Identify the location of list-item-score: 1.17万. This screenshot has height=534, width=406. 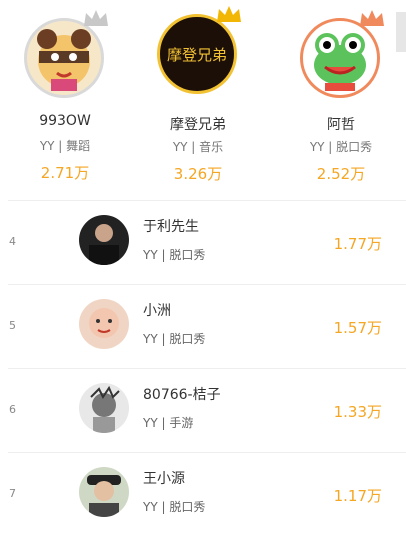
(357, 496).